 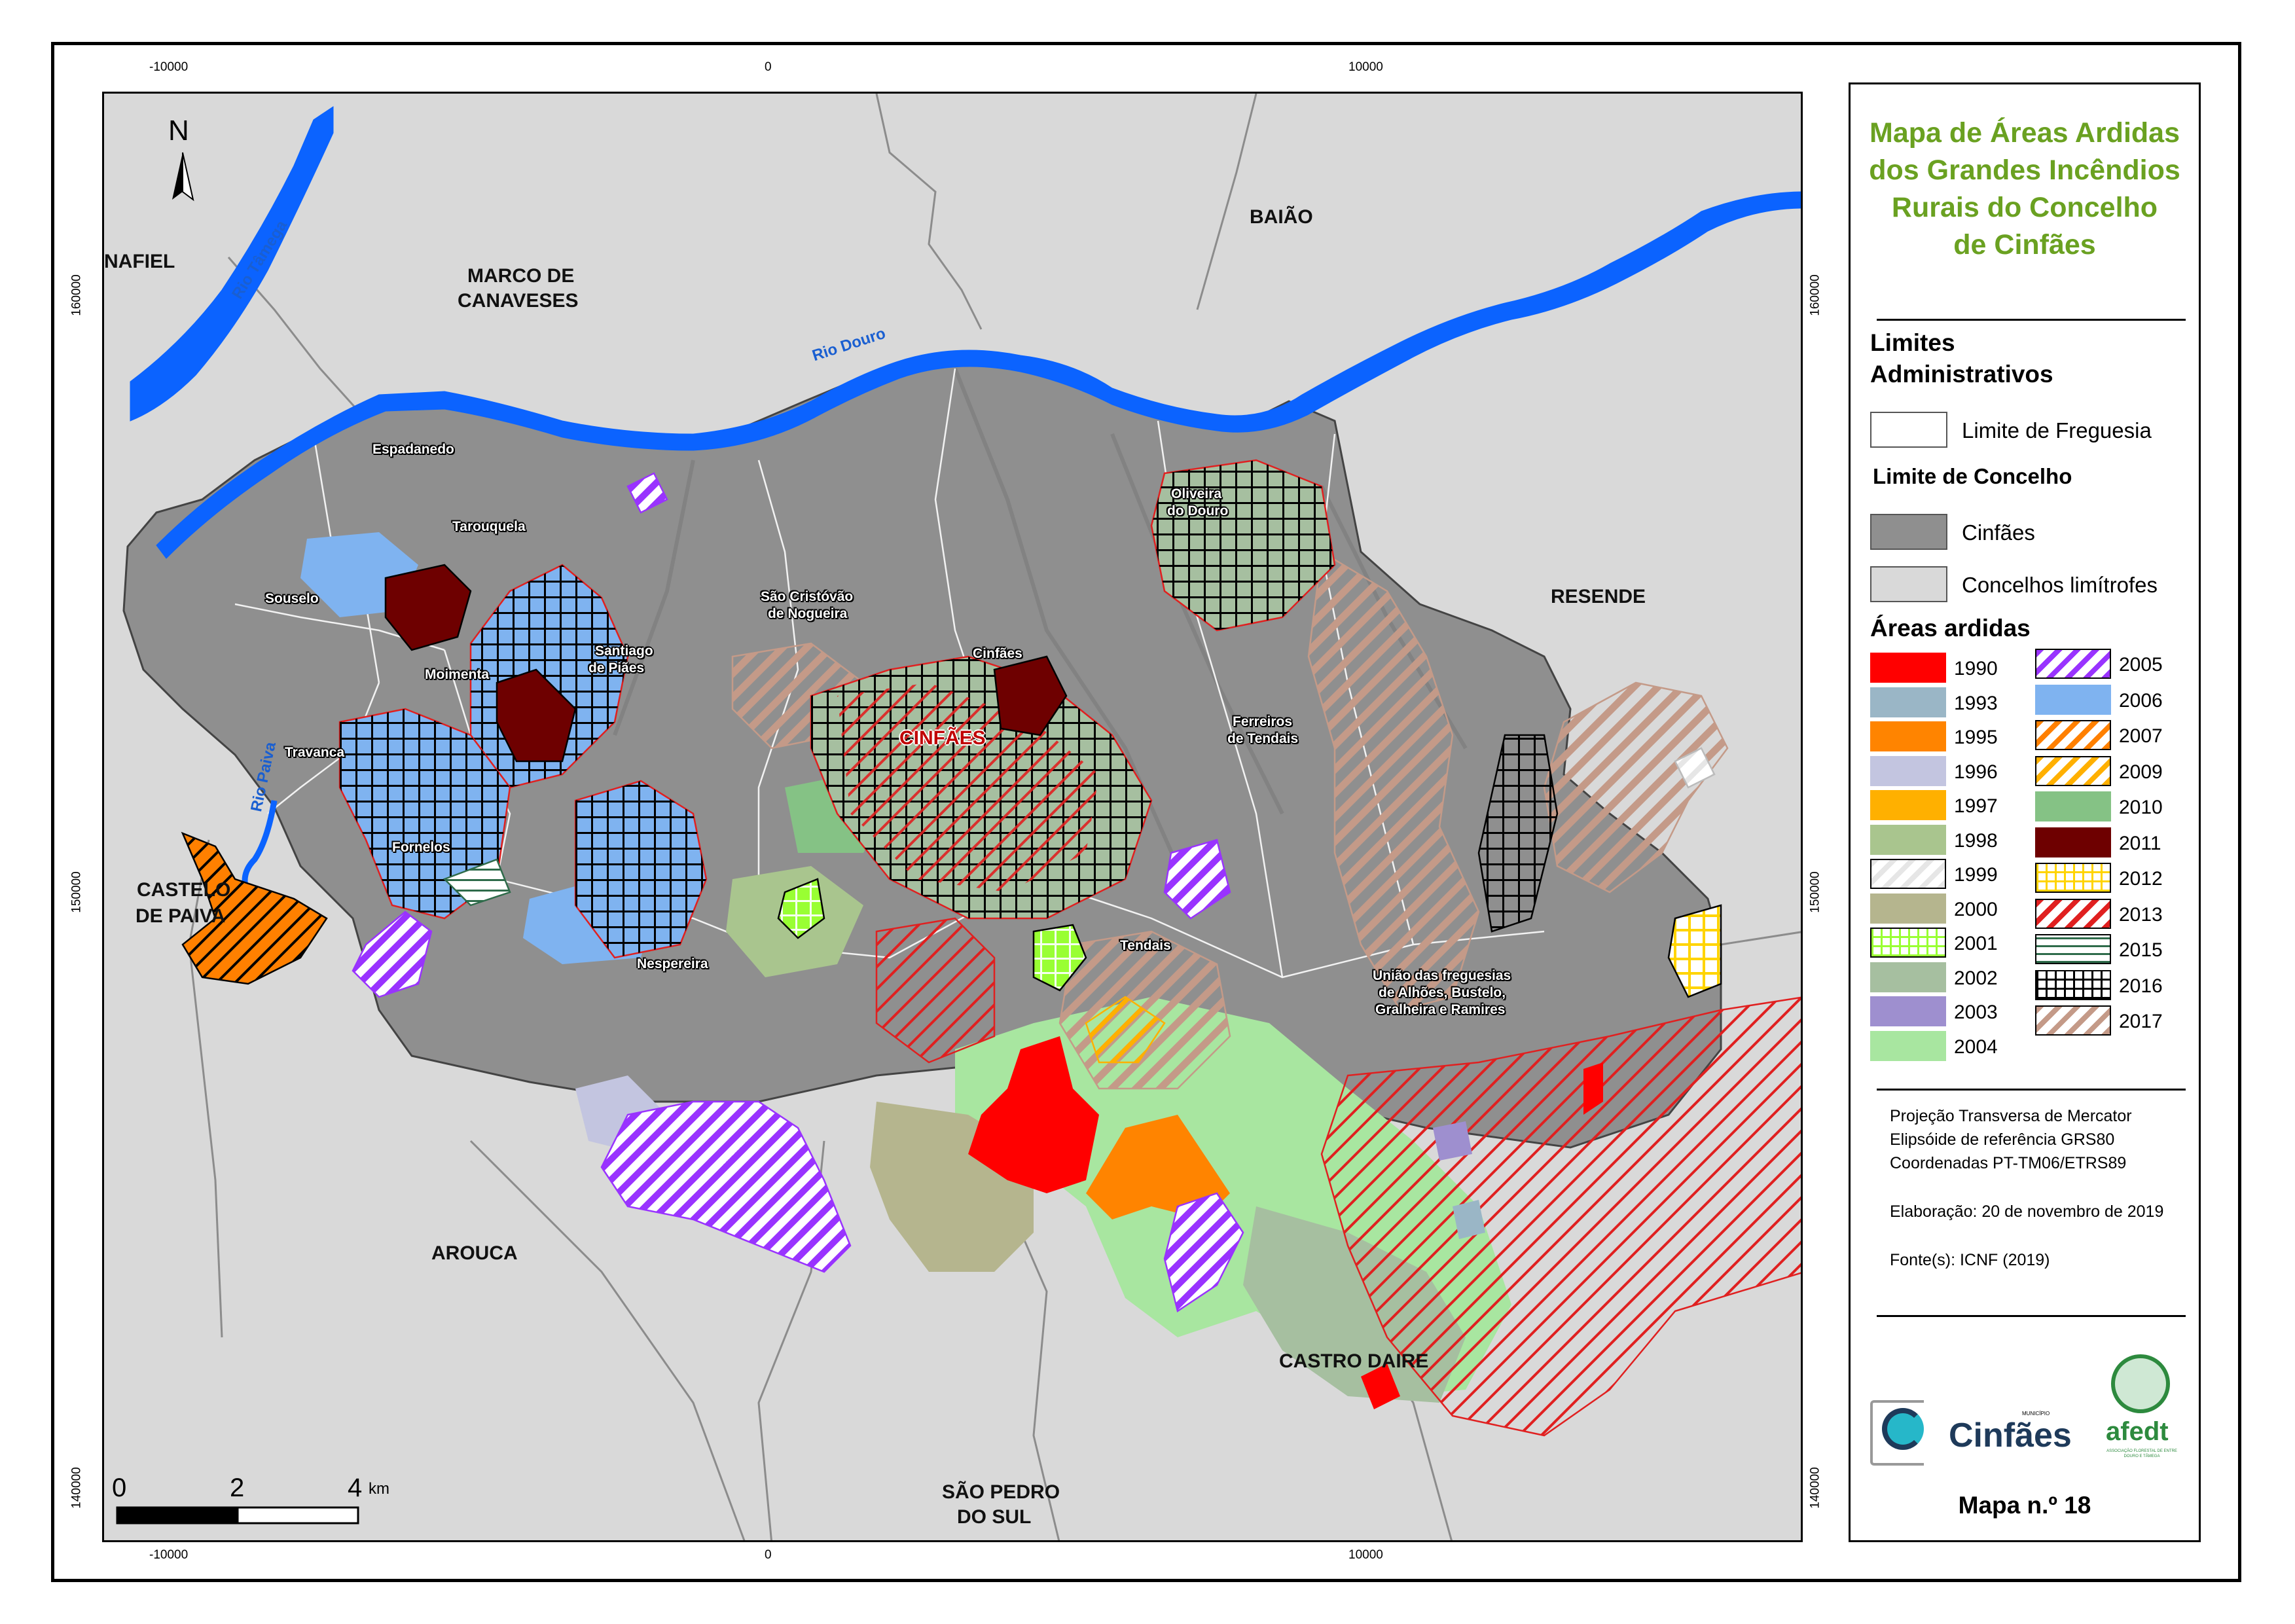 I want to click on legend-year-2004: 2004, so click(x=1976, y=1047).